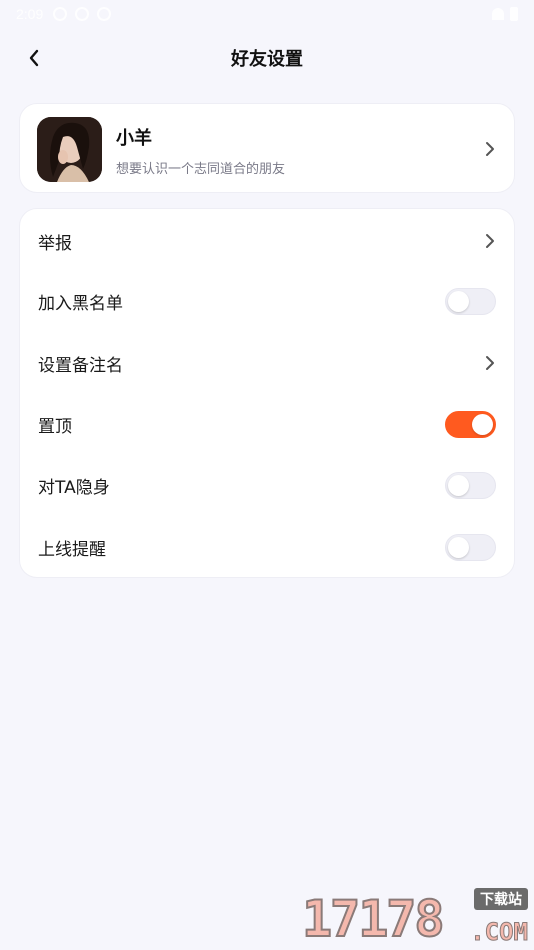 Image resolution: width=534 pixels, height=950 pixels. What do you see at coordinates (201, 169) in the screenshot?
I see `profile-bio: 想要认识一个志同道合的朋友` at bounding box center [201, 169].